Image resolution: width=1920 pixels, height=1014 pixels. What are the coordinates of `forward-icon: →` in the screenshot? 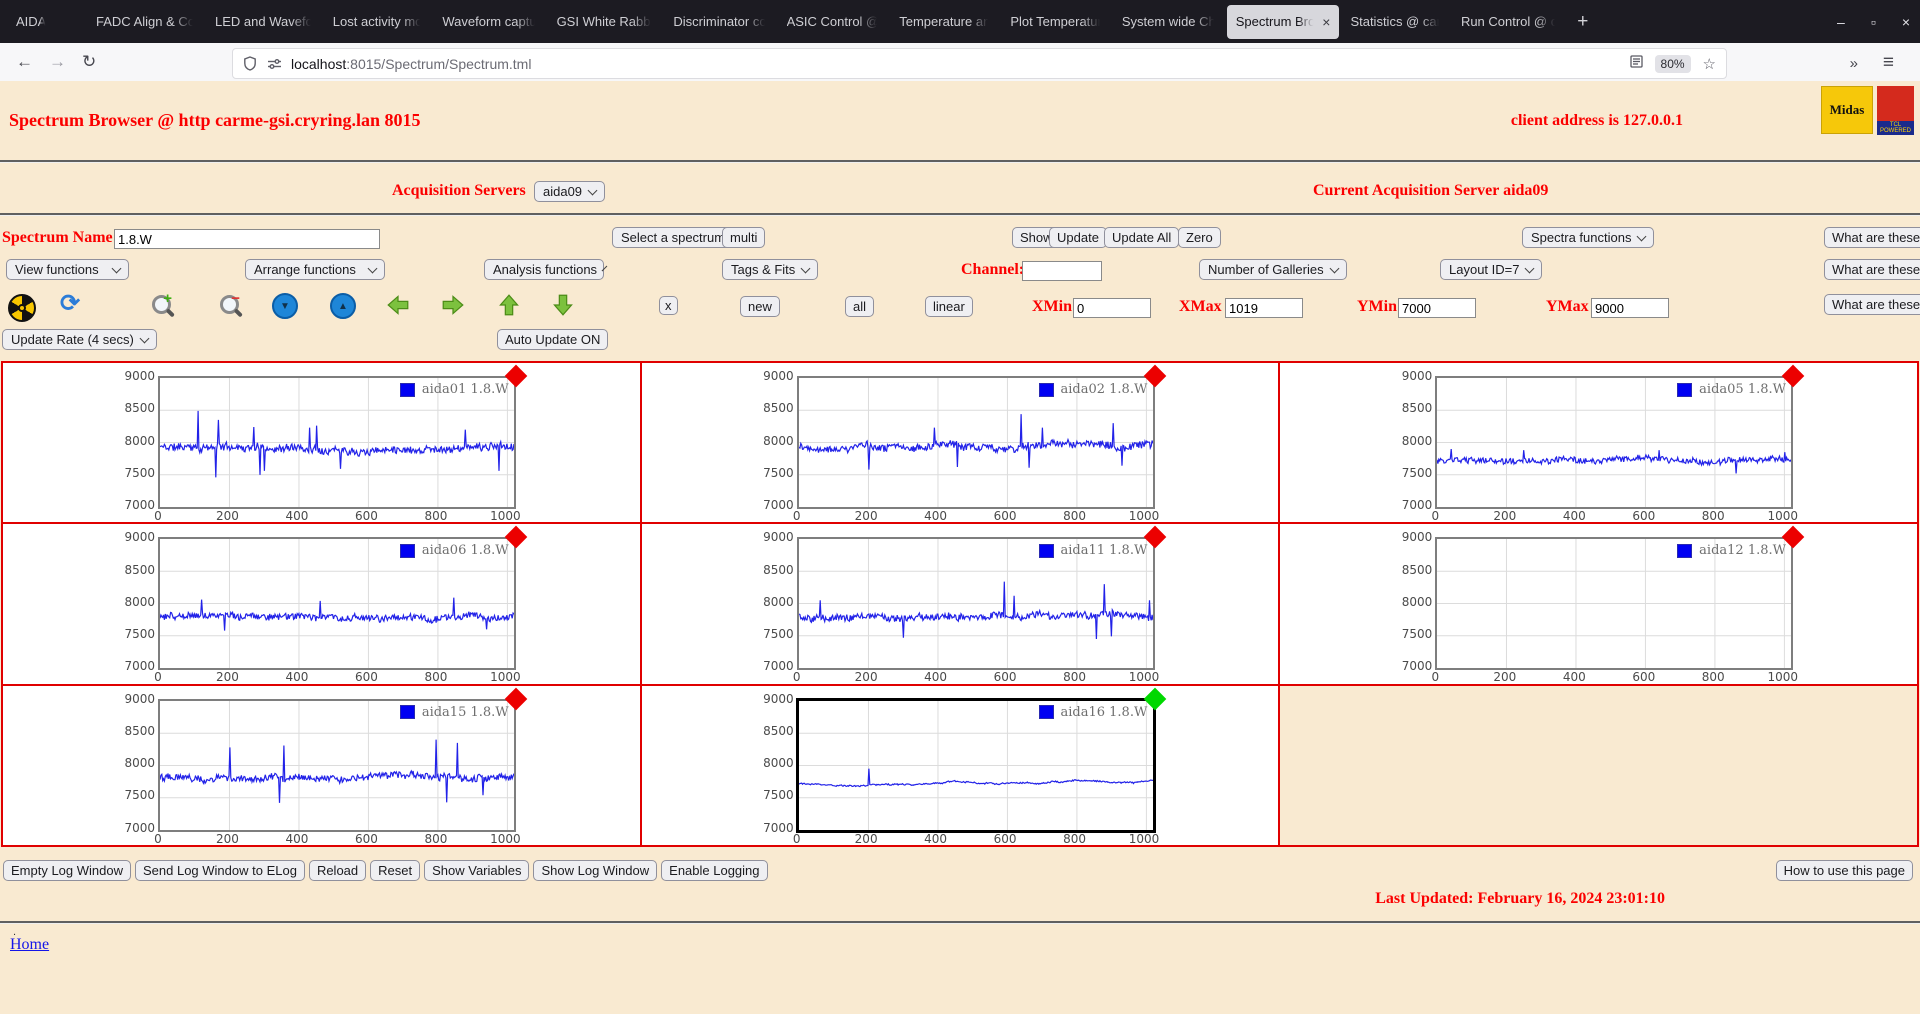 It's located at (57, 62).